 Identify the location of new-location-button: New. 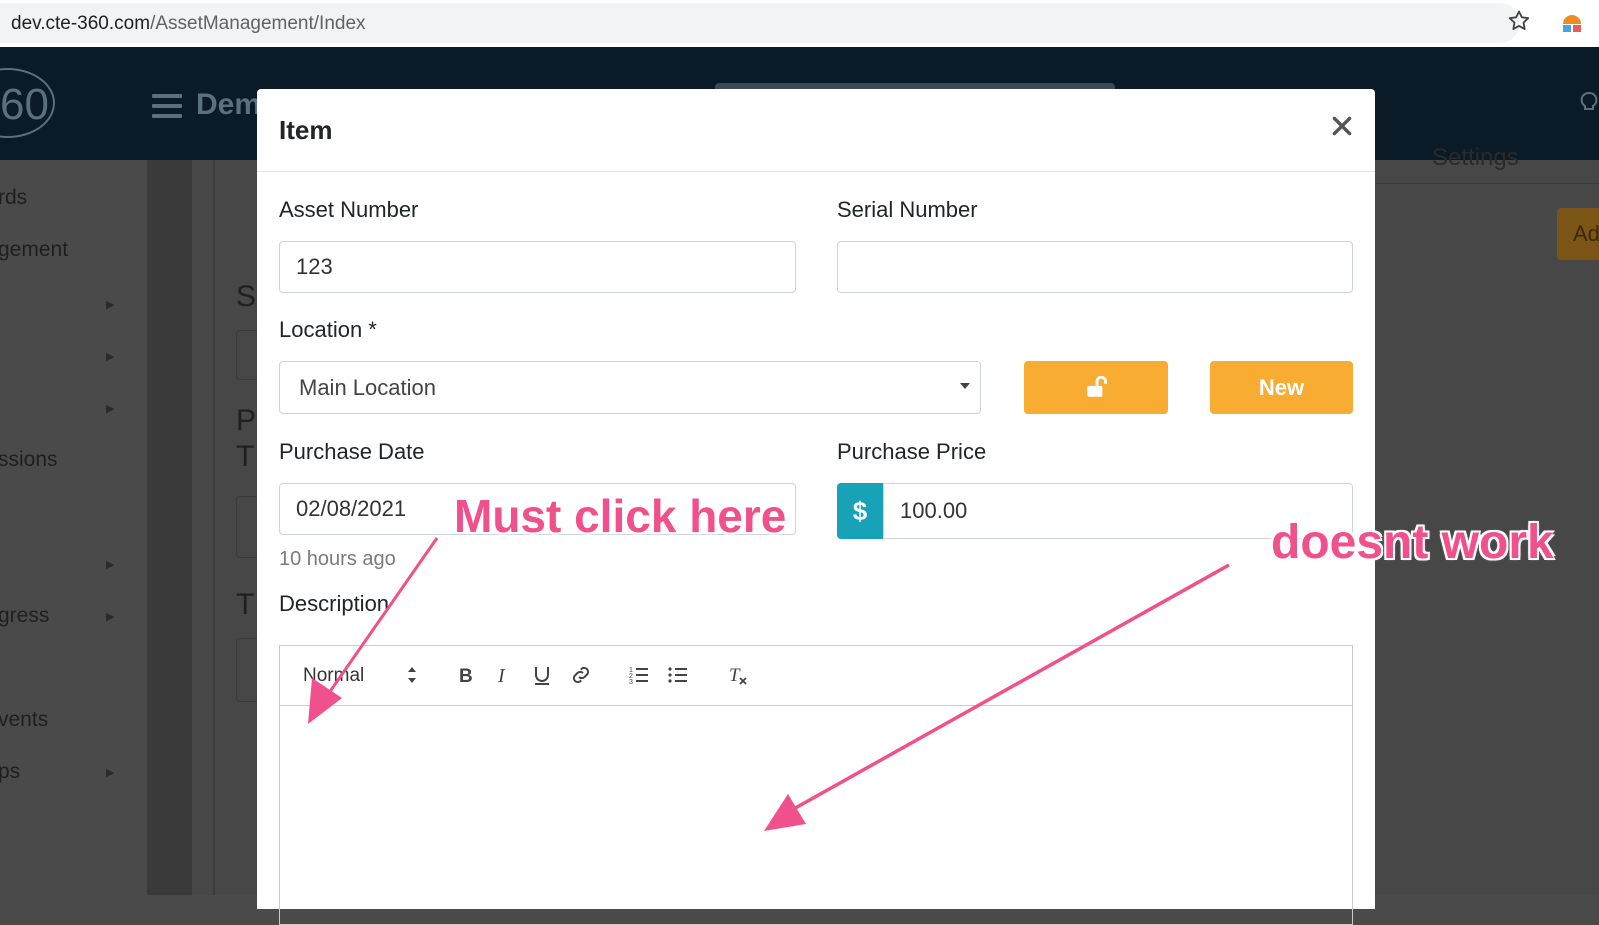
(1281, 387).